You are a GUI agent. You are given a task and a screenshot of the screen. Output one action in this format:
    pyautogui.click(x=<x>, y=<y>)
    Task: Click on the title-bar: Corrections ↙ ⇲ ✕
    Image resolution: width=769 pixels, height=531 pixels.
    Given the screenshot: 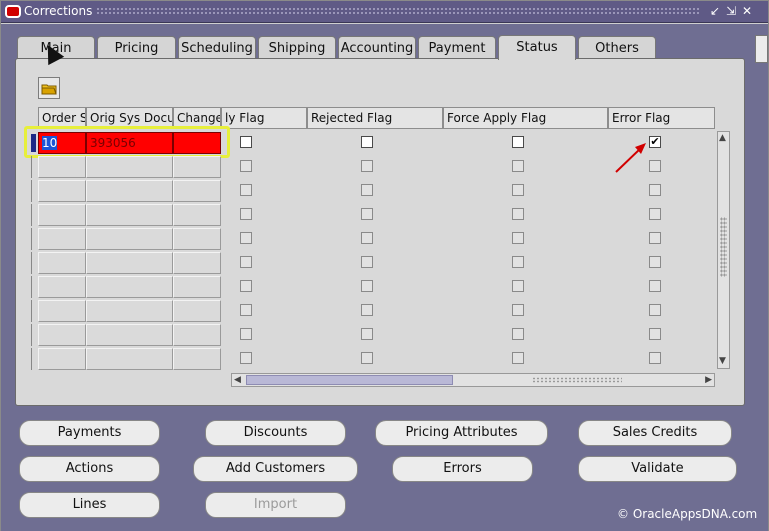 What is the action you would take?
    pyautogui.click(x=384, y=12)
    